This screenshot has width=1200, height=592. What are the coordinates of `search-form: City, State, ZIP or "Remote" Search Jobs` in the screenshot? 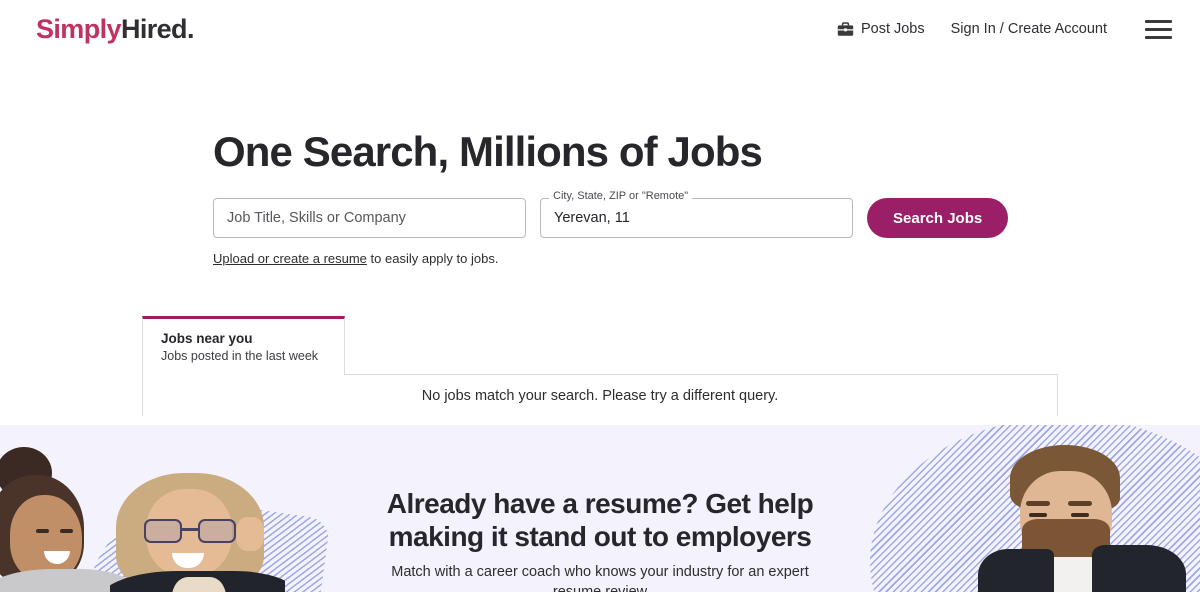 It's located at (706, 215).